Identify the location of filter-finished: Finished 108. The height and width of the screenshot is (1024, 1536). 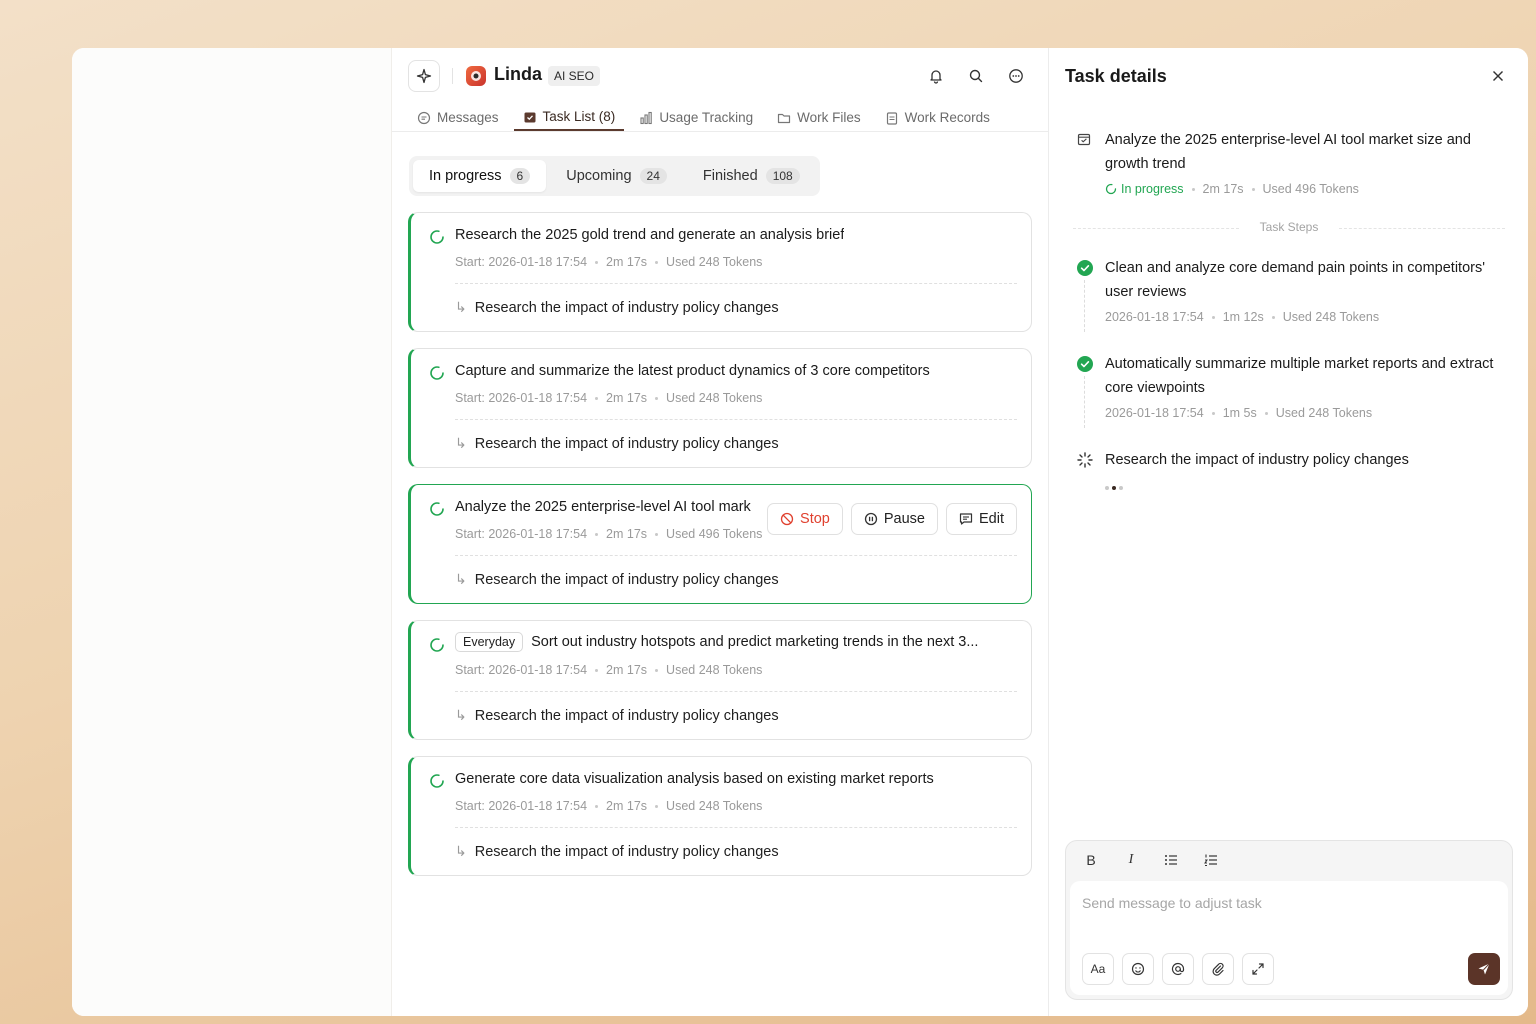
(751, 176).